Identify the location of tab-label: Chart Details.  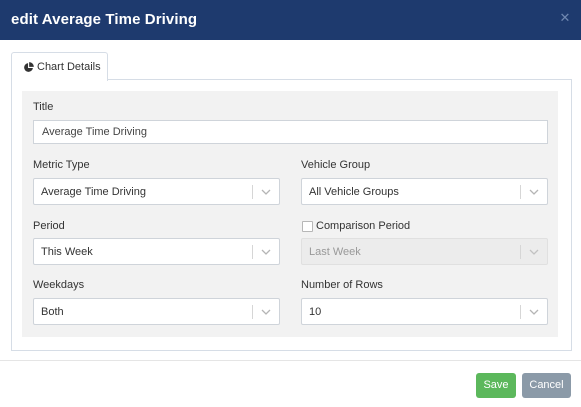
(69, 67).